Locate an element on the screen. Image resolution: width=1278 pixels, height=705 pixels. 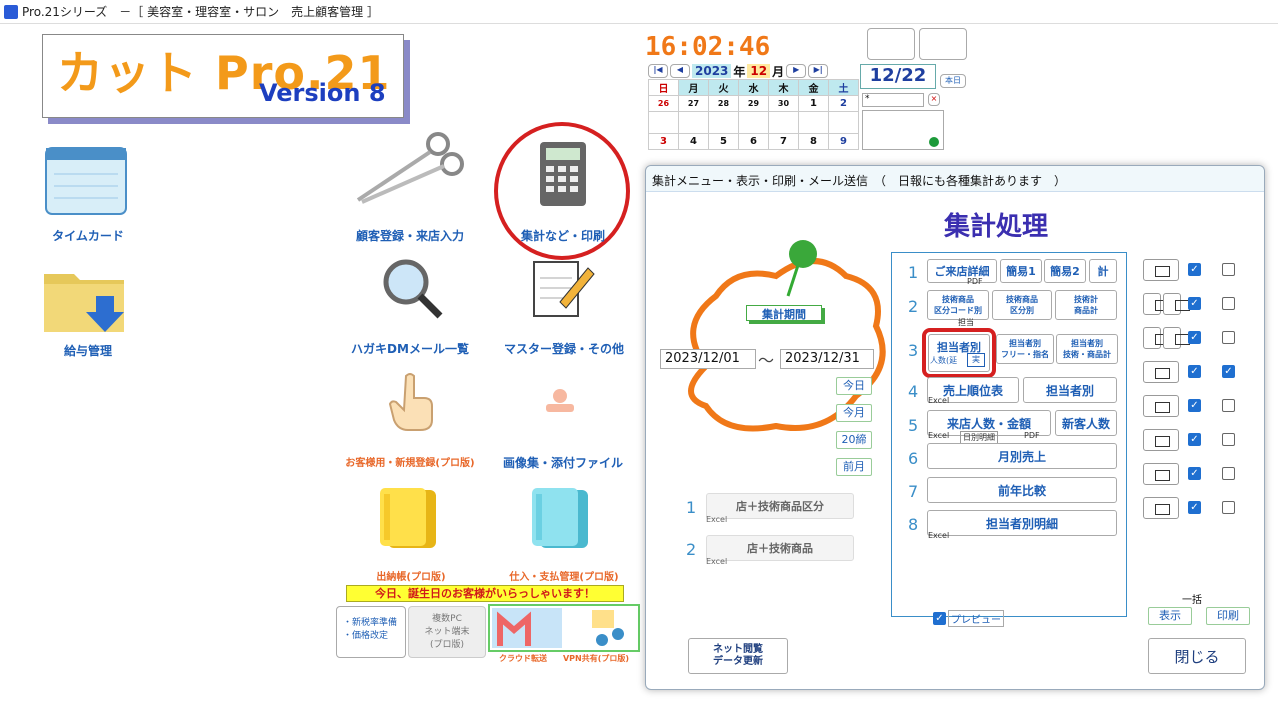
purchase-label: 仕入・支払管理(プロ版) is located at coordinates (564, 575).